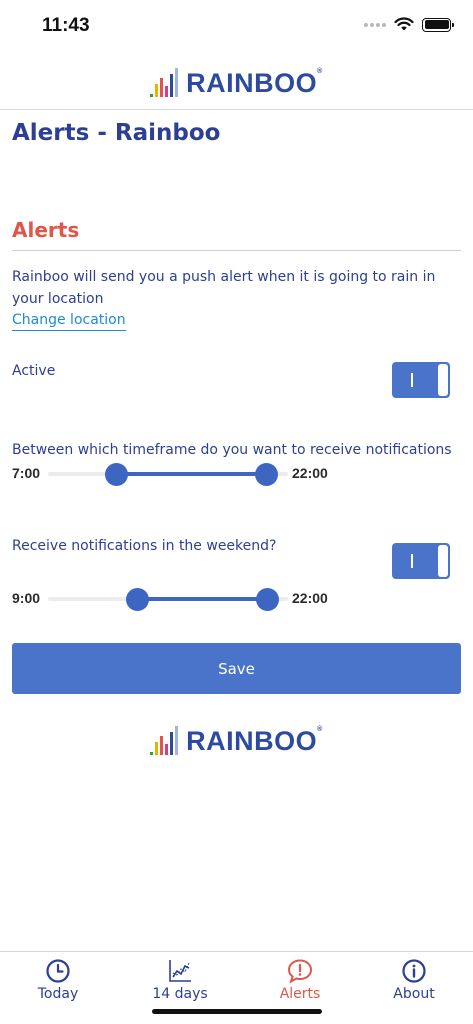  Describe the element at coordinates (58, 971) in the screenshot. I see `clock-icon` at that location.